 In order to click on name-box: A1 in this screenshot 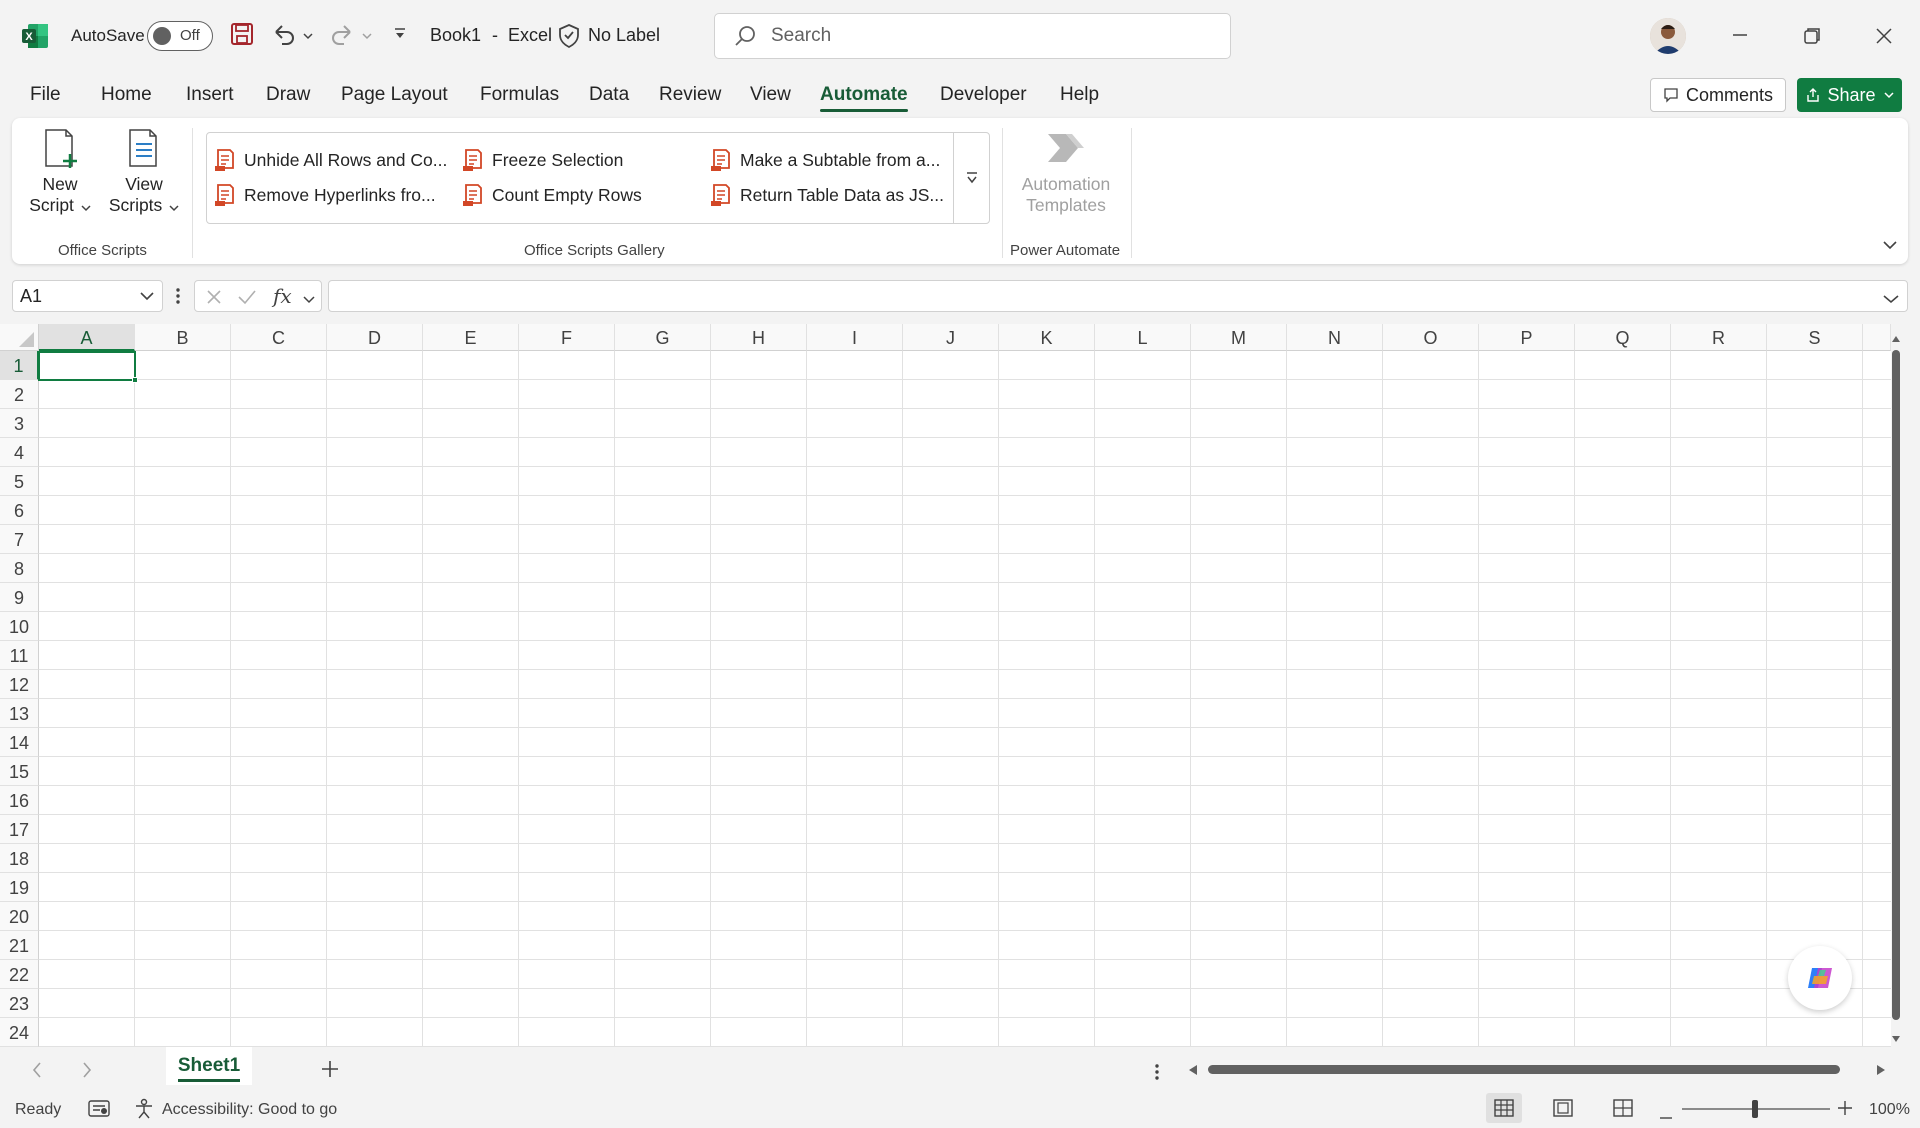, I will do `click(87, 296)`.